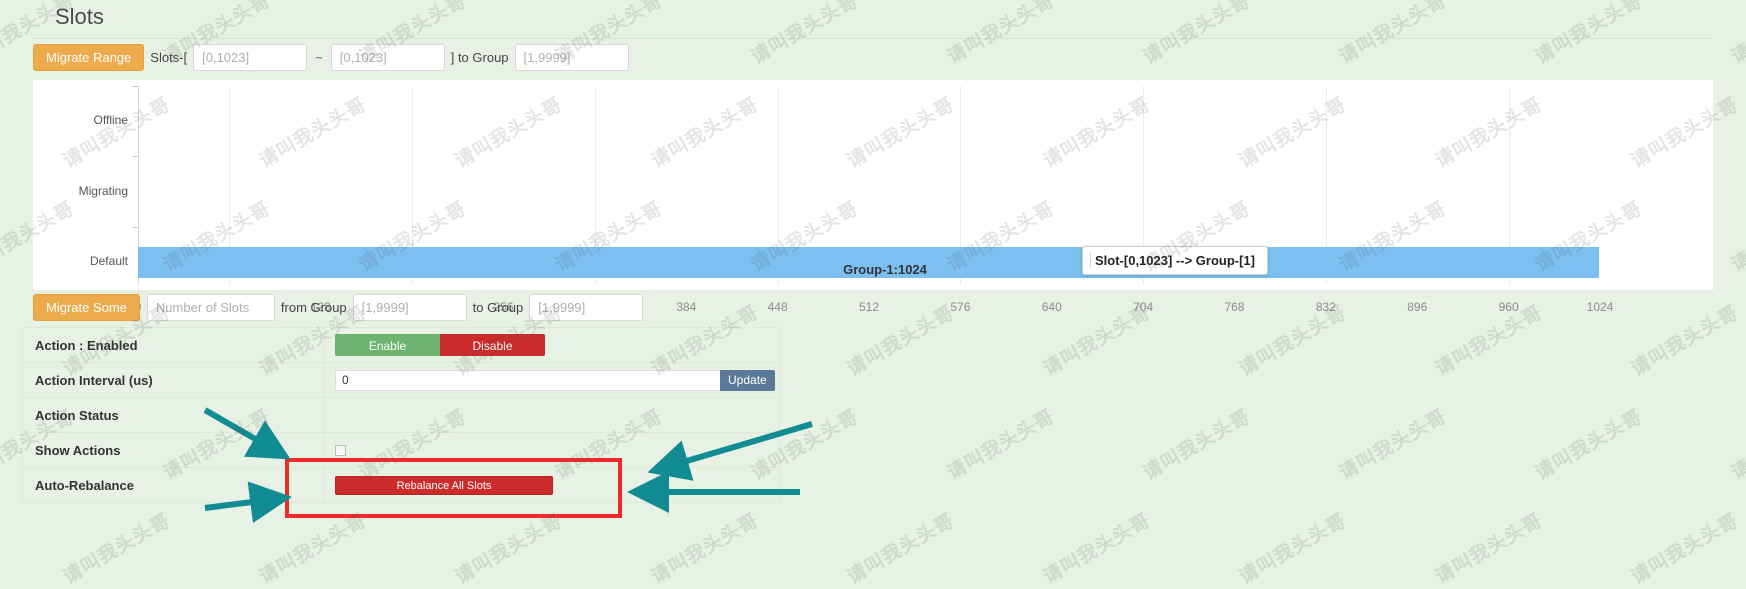 This screenshot has width=1746, height=589. What do you see at coordinates (210, 307) in the screenshot?
I see `migrate-some-count-input` at bounding box center [210, 307].